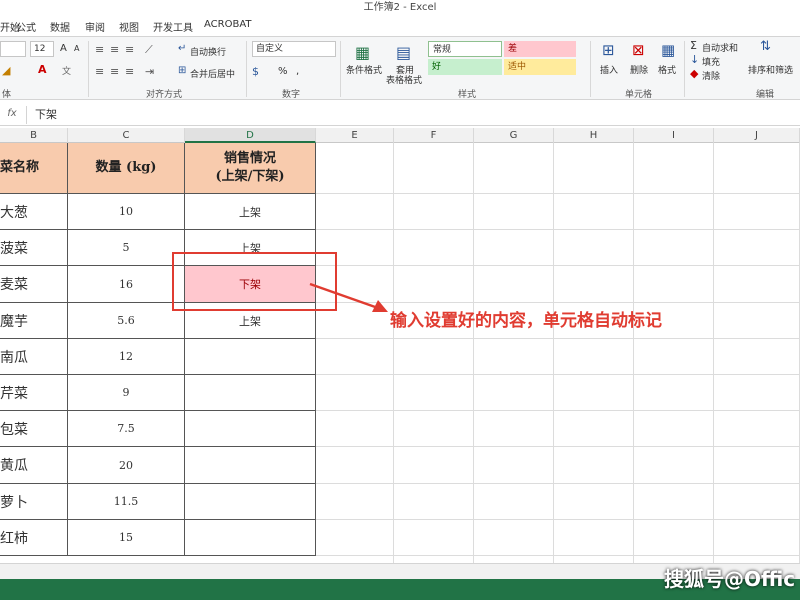 The width and height of the screenshot is (800, 600). What do you see at coordinates (250, 135) in the screenshot?
I see `column-header-d: D` at bounding box center [250, 135].